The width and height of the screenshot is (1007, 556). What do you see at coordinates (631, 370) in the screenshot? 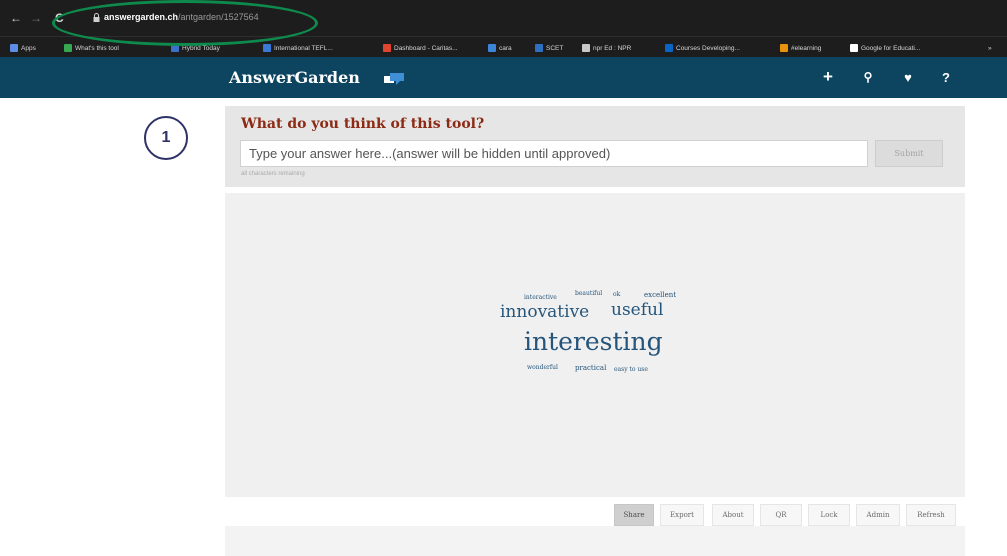
I see `cloud-word: easy to use` at bounding box center [631, 370].